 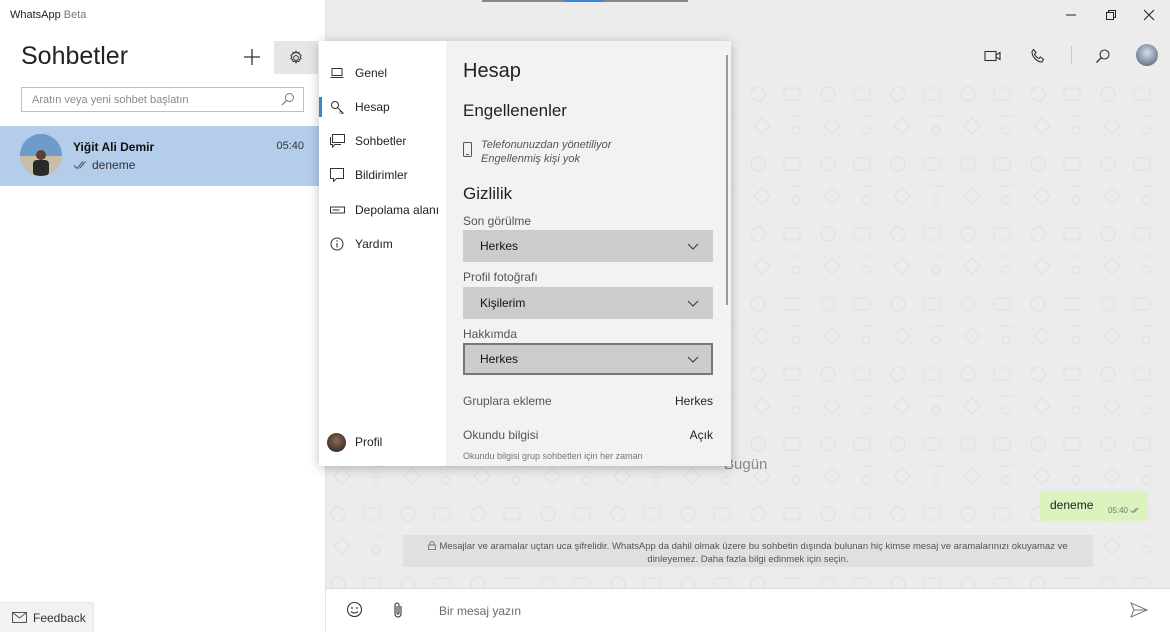 What do you see at coordinates (1117, 510) in the screenshot?
I see `message-time: 05:40` at bounding box center [1117, 510].